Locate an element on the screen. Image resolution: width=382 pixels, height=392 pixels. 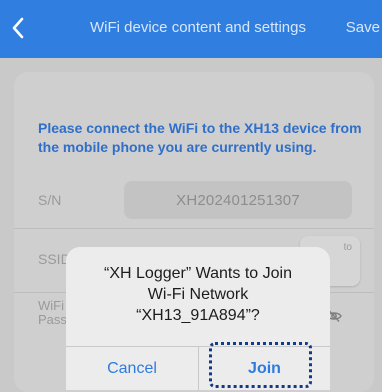
back-button is located at coordinates (18, 28).